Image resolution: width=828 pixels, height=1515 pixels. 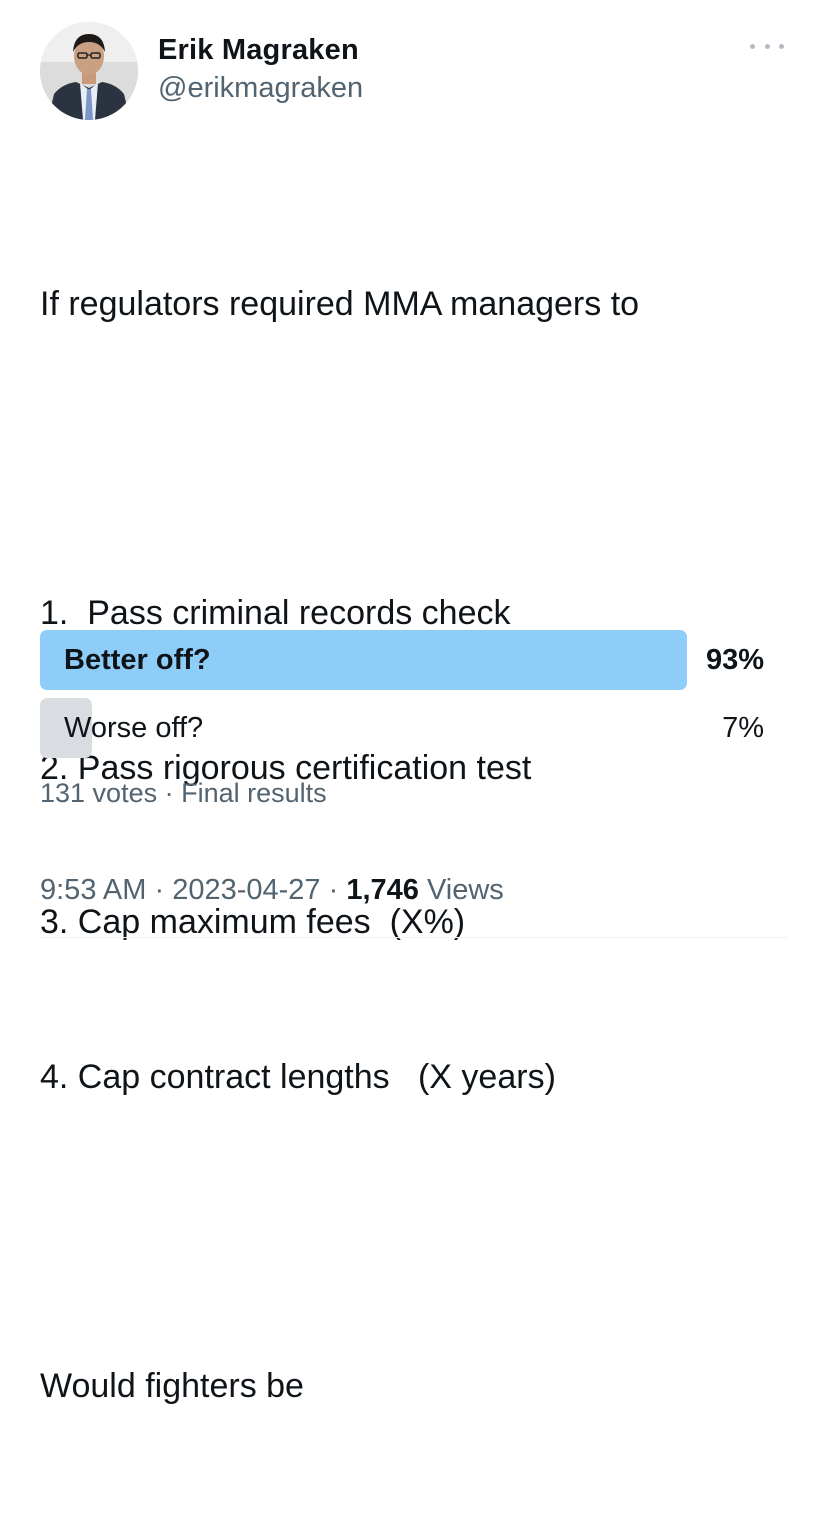 What do you see at coordinates (465, 890) in the screenshot?
I see `views-label: Views` at bounding box center [465, 890].